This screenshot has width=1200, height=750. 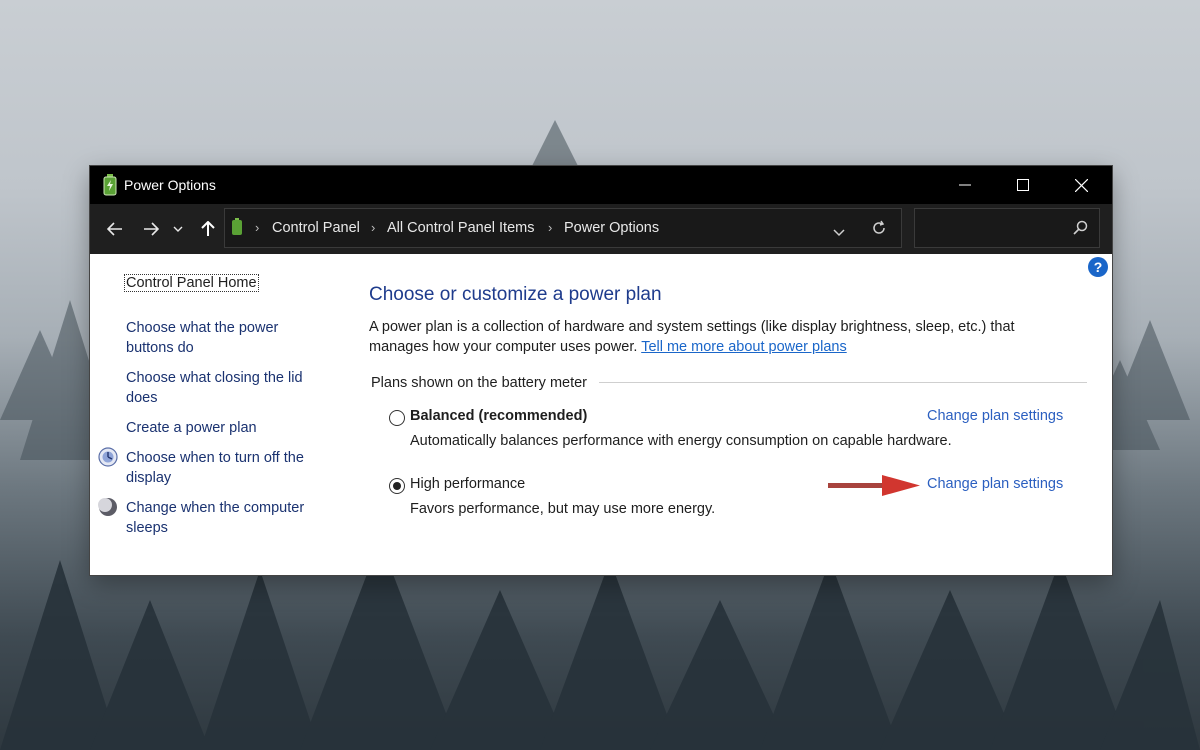 I want to click on back-arrow-icon, so click(x=114, y=229).